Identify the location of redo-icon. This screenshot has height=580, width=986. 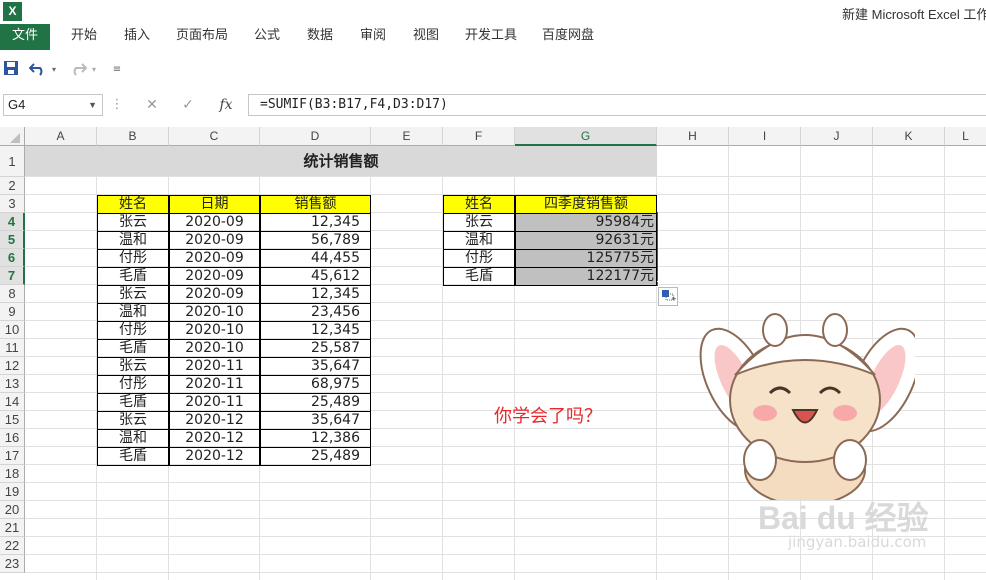
(78, 70).